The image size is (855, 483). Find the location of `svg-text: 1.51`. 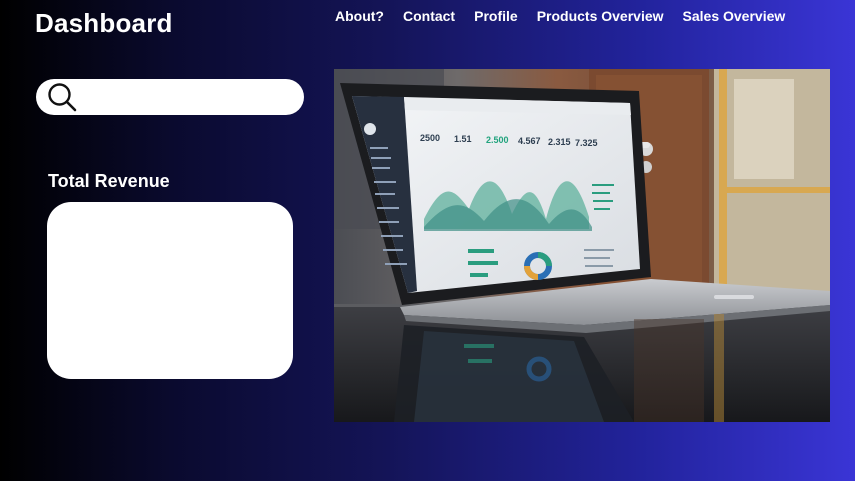

svg-text: 1.51 is located at coordinates (463, 139).